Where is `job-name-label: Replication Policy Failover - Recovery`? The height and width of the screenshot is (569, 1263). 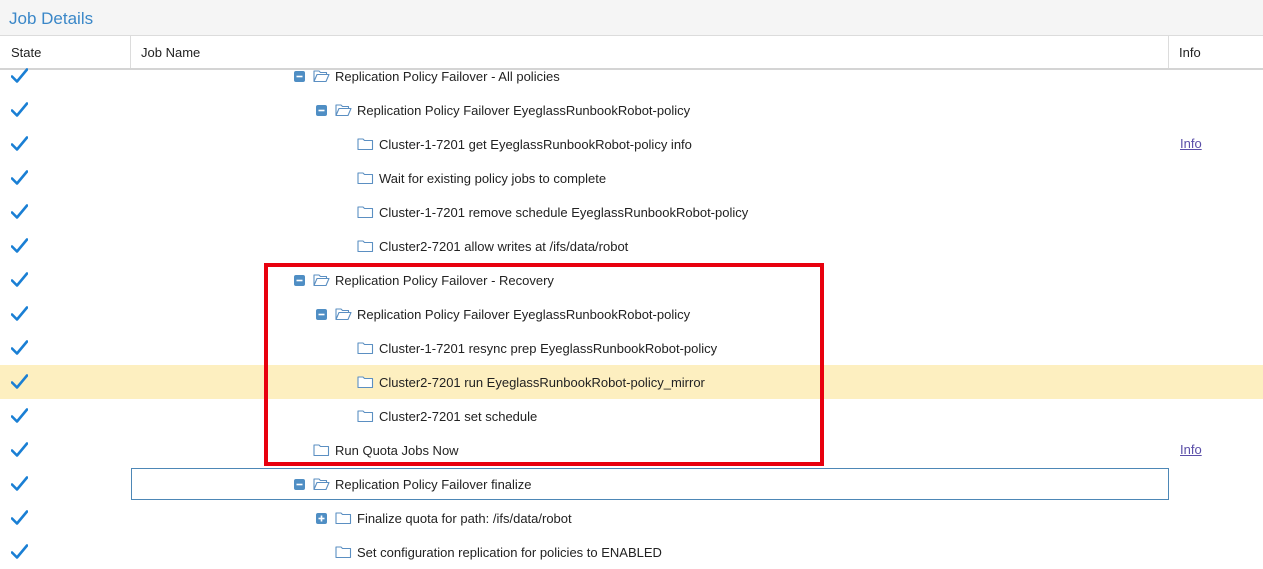 job-name-label: Replication Policy Failover - Recovery is located at coordinates (444, 280).